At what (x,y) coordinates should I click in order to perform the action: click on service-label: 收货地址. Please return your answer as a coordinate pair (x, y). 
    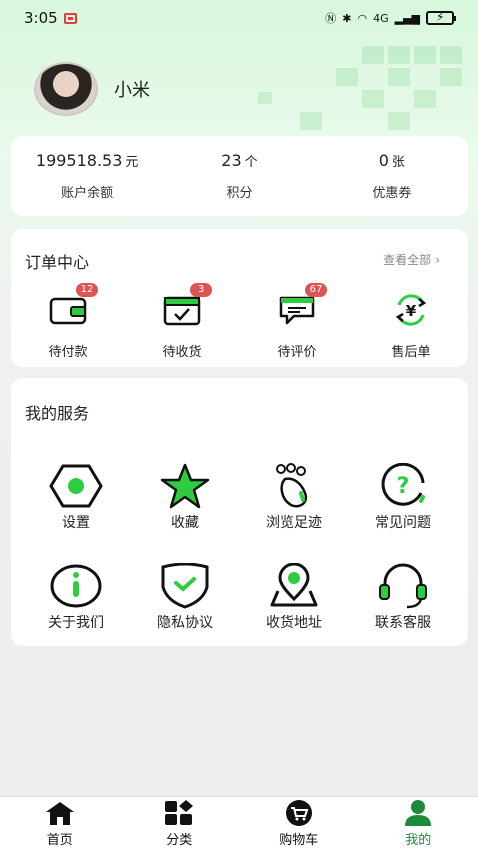
    Looking at the image, I should click on (294, 623).